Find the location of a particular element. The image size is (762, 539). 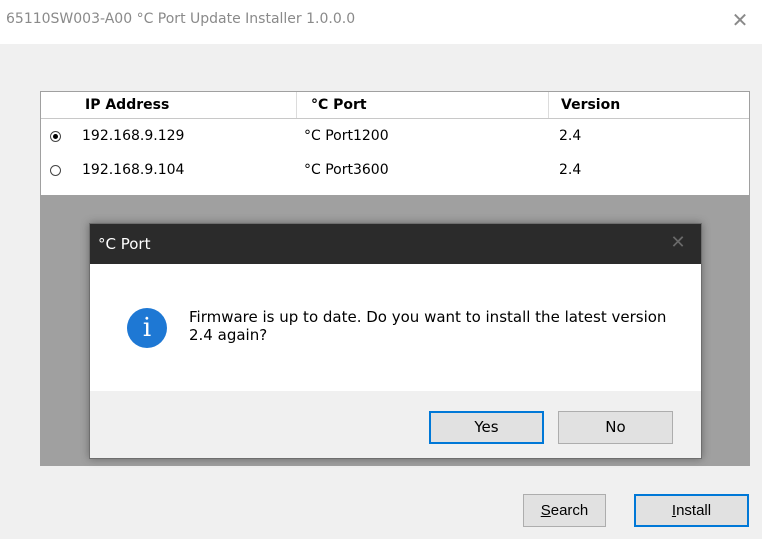

search-accelerator: S is located at coordinates (545, 510).